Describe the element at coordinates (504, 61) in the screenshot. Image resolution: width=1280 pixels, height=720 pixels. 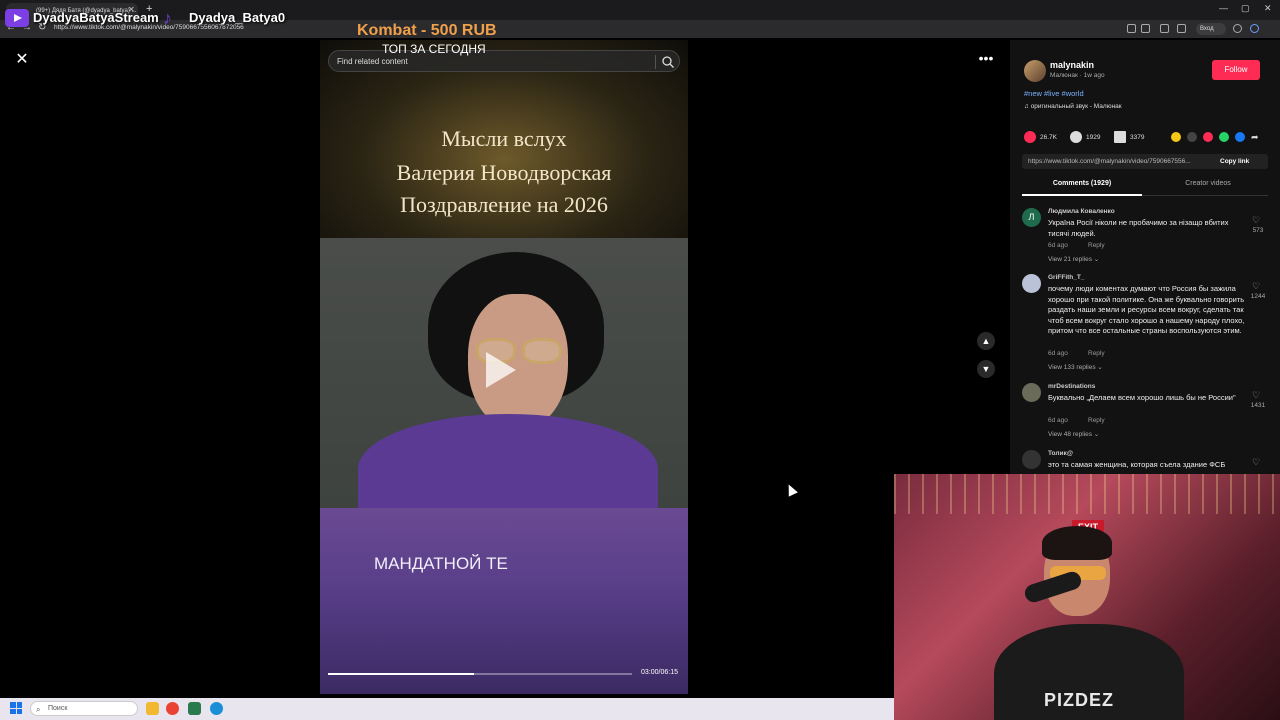
I see `related-search-bar: Find related content` at that location.